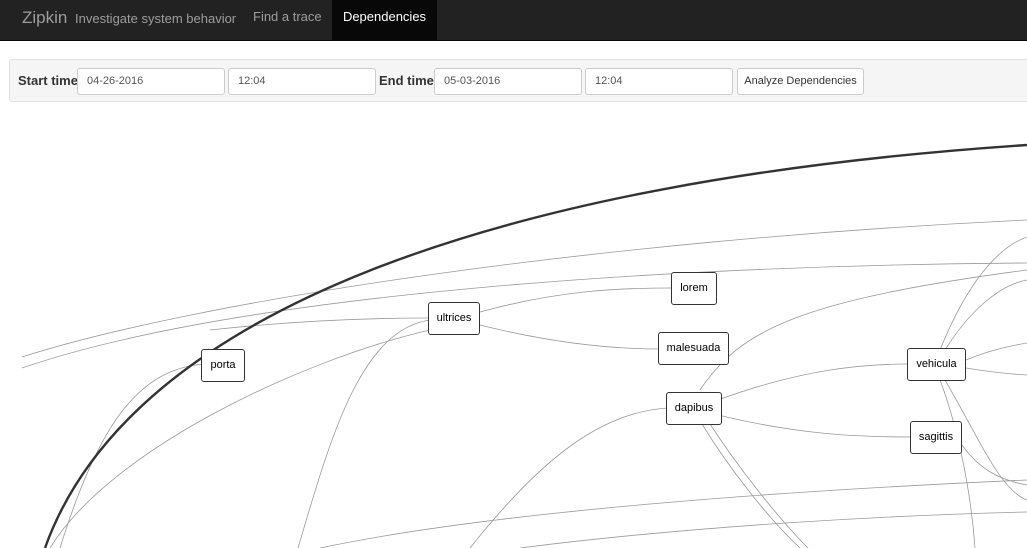 Image resolution: width=1027 pixels, height=548 pixels. Describe the element at coordinates (156, 18) in the screenshot. I see `brand-tagline: Investigate system behavior` at that location.